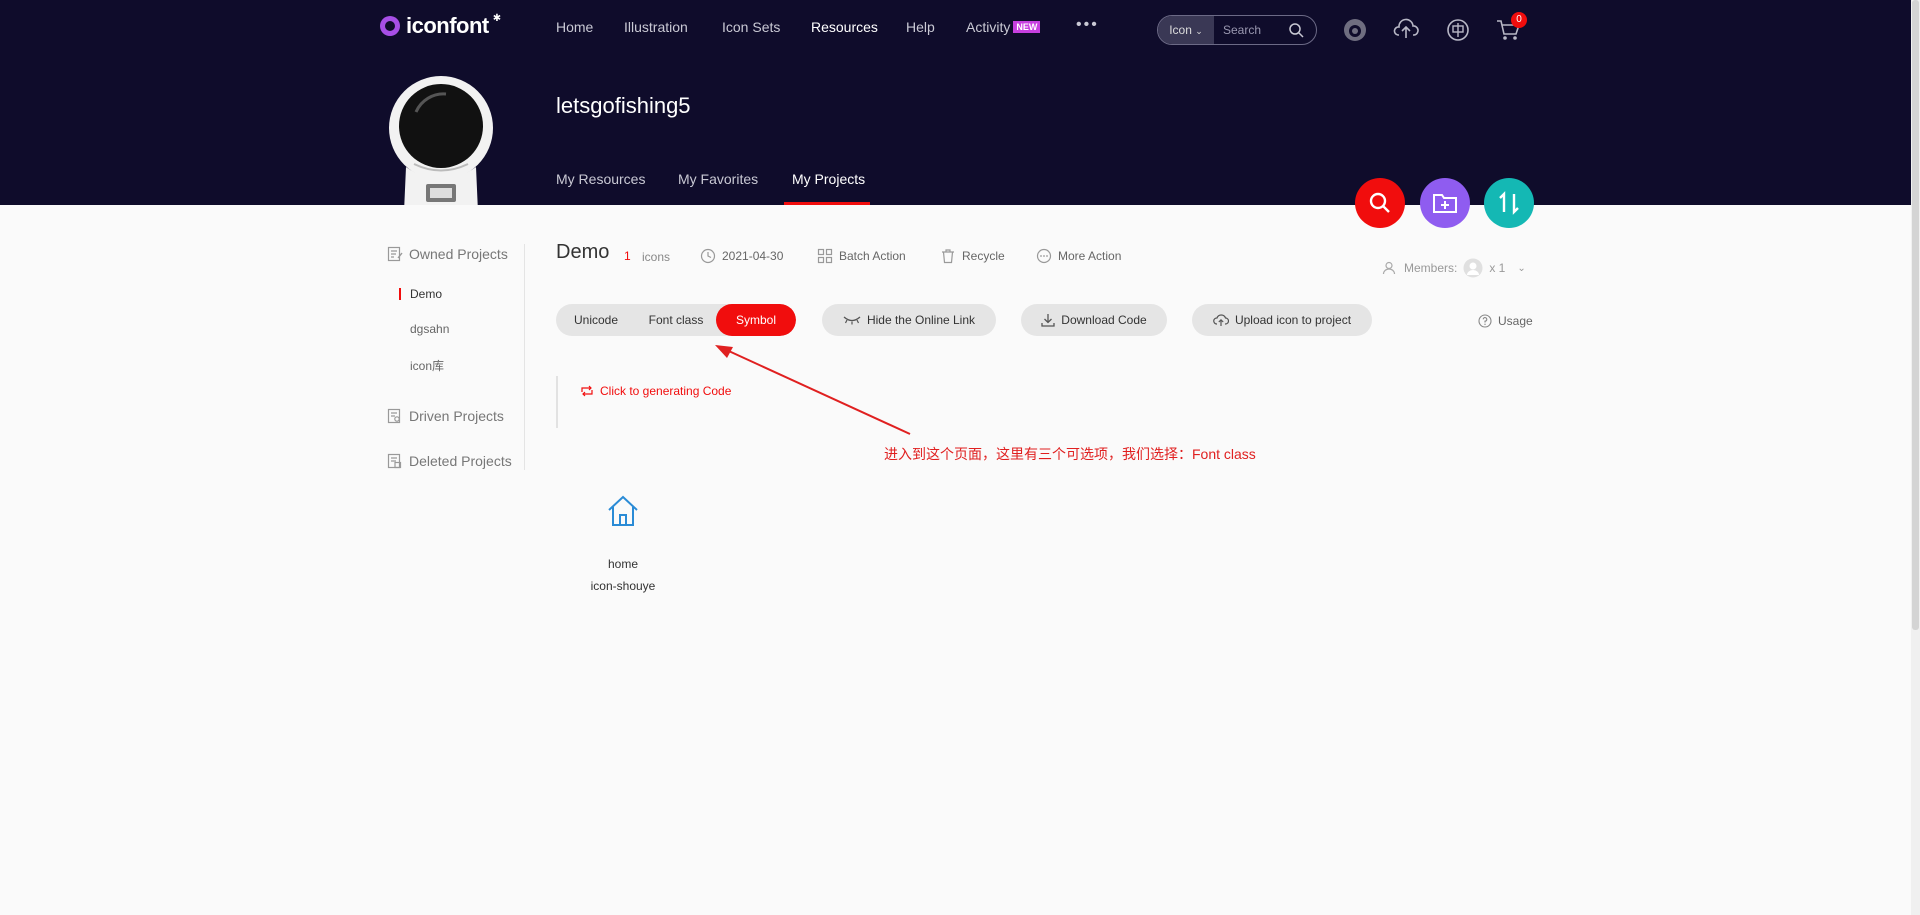 The width and height of the screenshot is (1920, 915). I want to click on trash-icon, so click(948, 256).